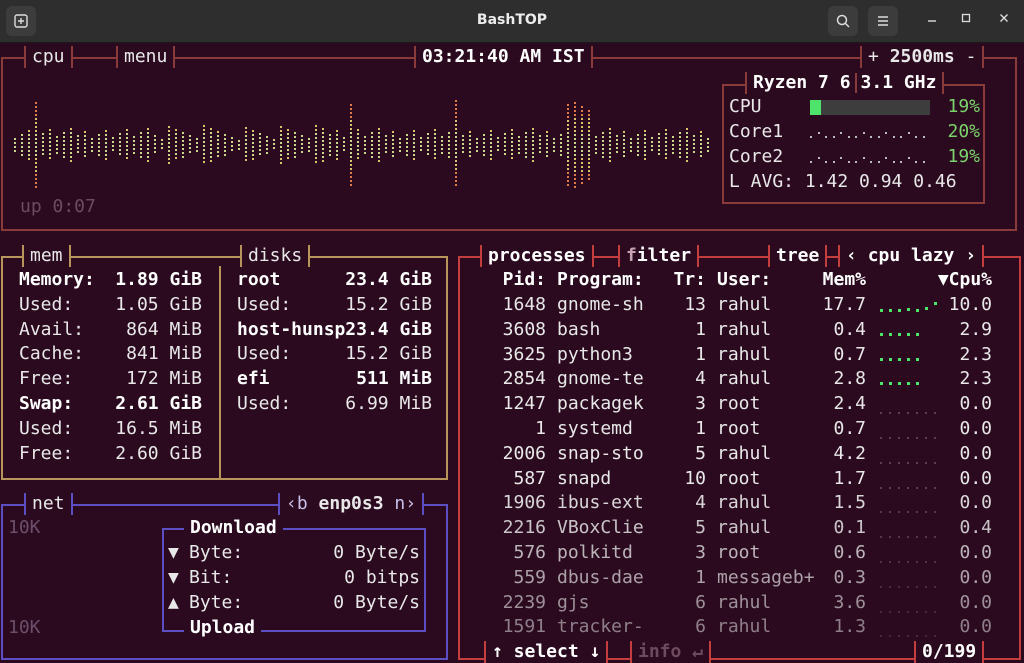 Image resolution: width=1024 pixels, height=663 pixels. Describe the element at coordinates (739, 330) in the screenshot. I see `process-row: 3608 bash 1 rahul 0.4 2.9` at that location.